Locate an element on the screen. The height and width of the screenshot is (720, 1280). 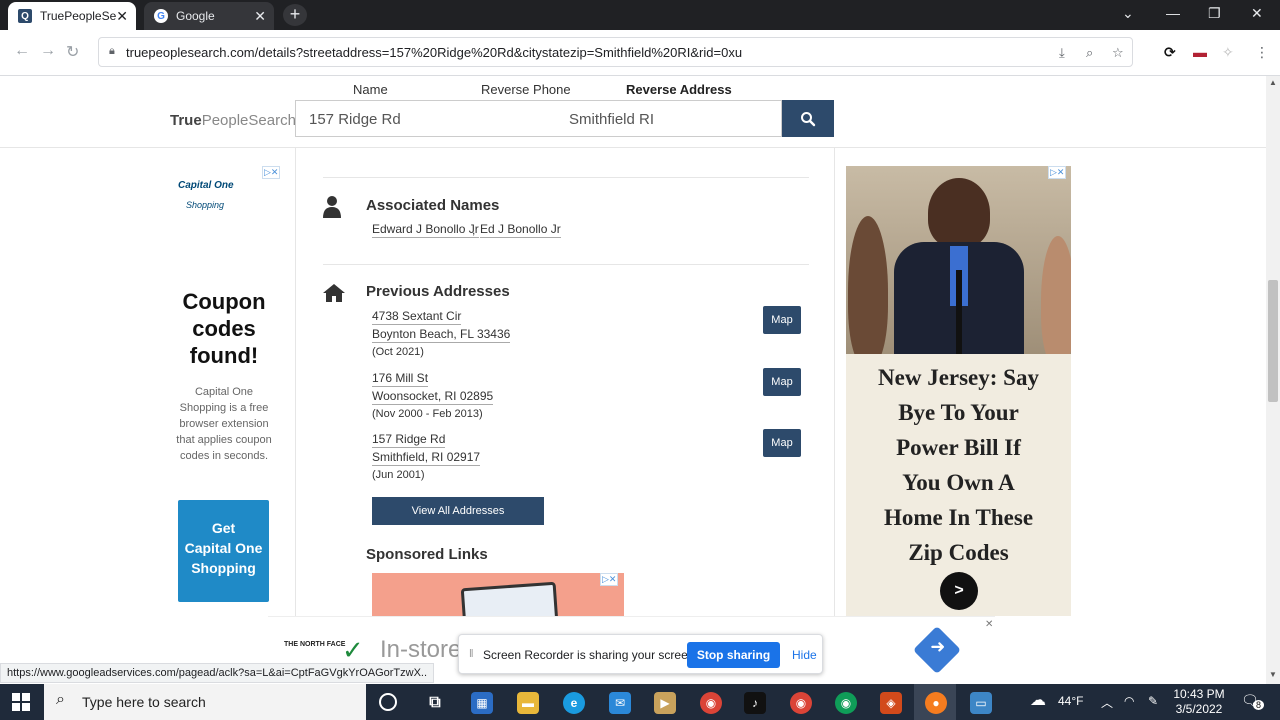
scrollbar-thumb is located at coordinates (1273, 341).